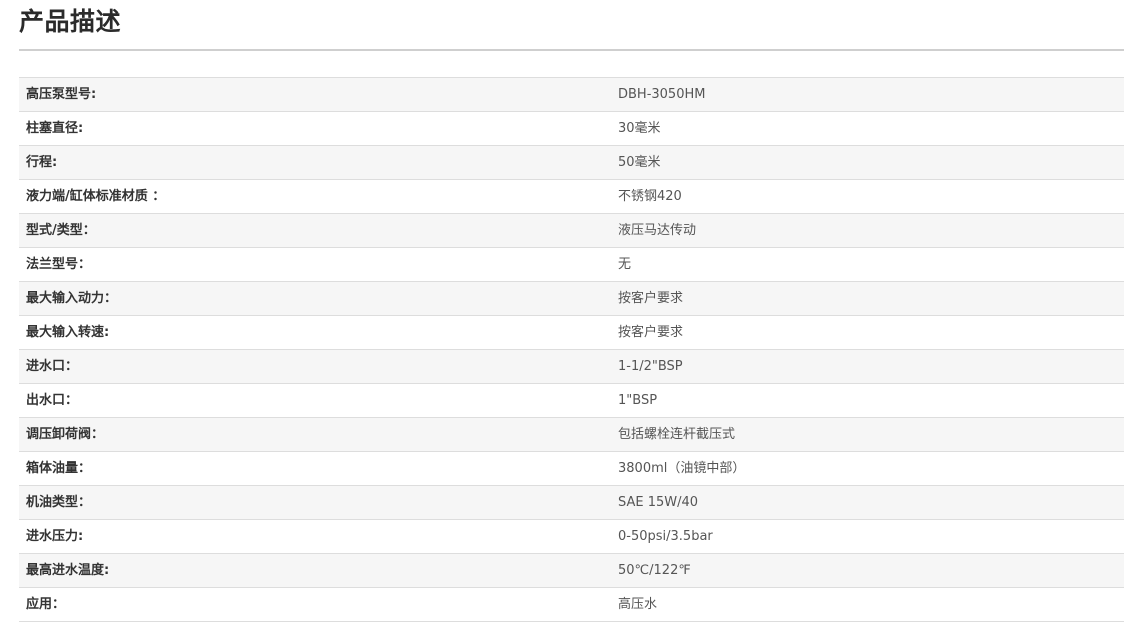 The image size is (1125, 625). Describe the element at coordinates (55, 128) in the screenshot. I see `spec-label: 柱塞直径:` at that location.